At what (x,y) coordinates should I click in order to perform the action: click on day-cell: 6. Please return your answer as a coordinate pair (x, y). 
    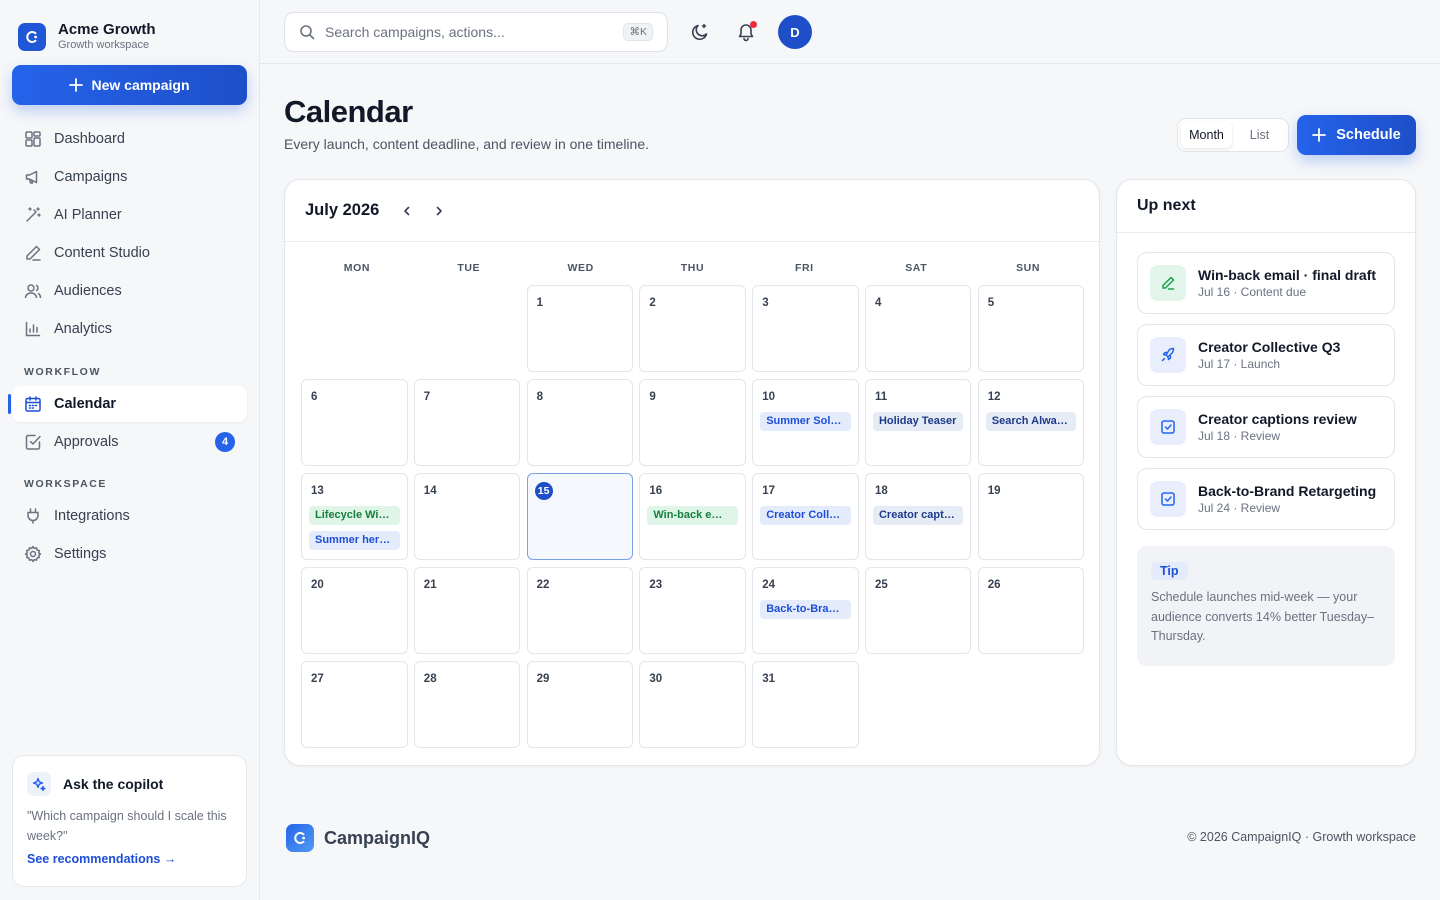
    Looking at the image, I should click on (354, 422).